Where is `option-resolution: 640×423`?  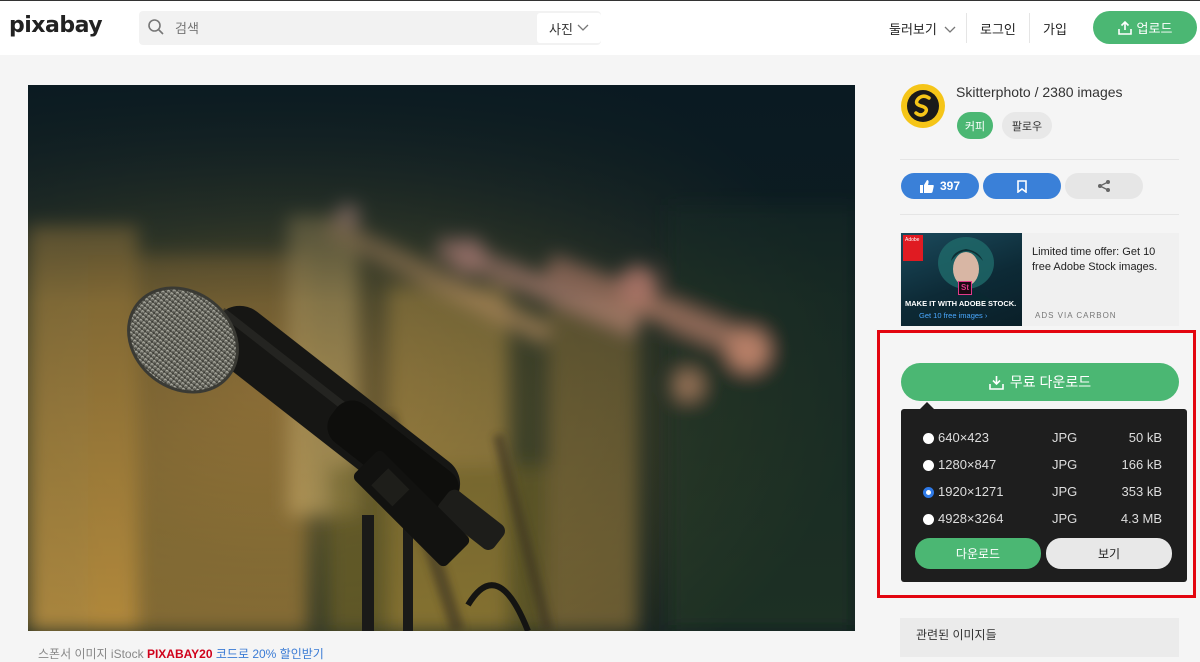 option-resolution: 640×423 is located at coordinates (963, 437).